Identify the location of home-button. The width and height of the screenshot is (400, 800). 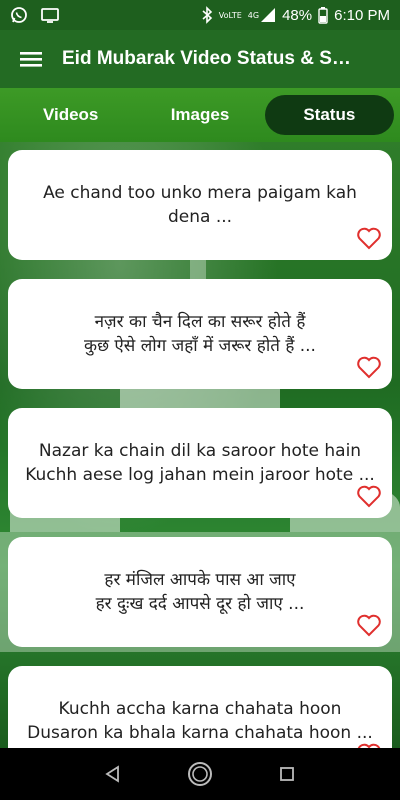
(200, 774).